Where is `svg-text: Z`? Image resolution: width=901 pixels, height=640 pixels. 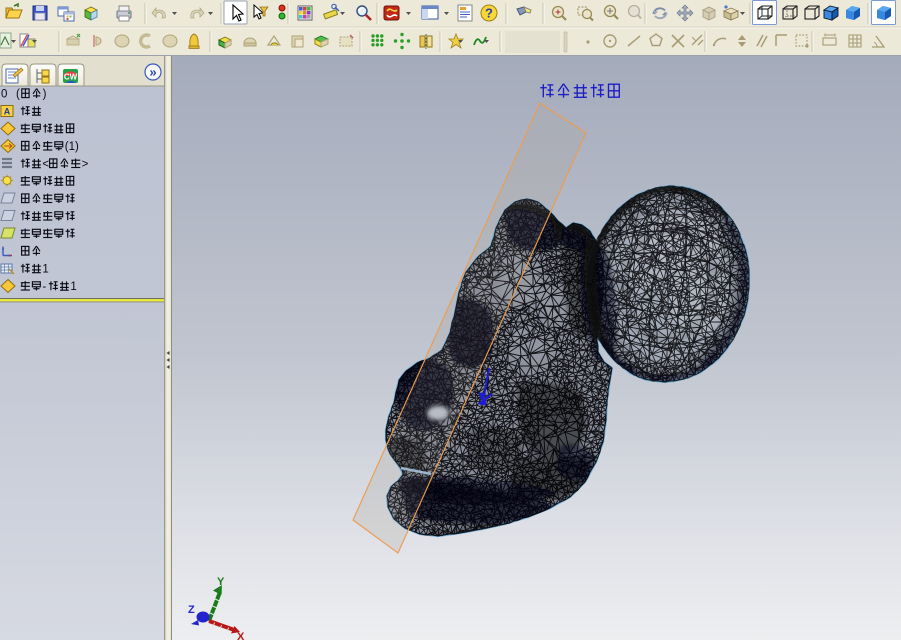
svg-text: Z is located at coordinates (191, 610).